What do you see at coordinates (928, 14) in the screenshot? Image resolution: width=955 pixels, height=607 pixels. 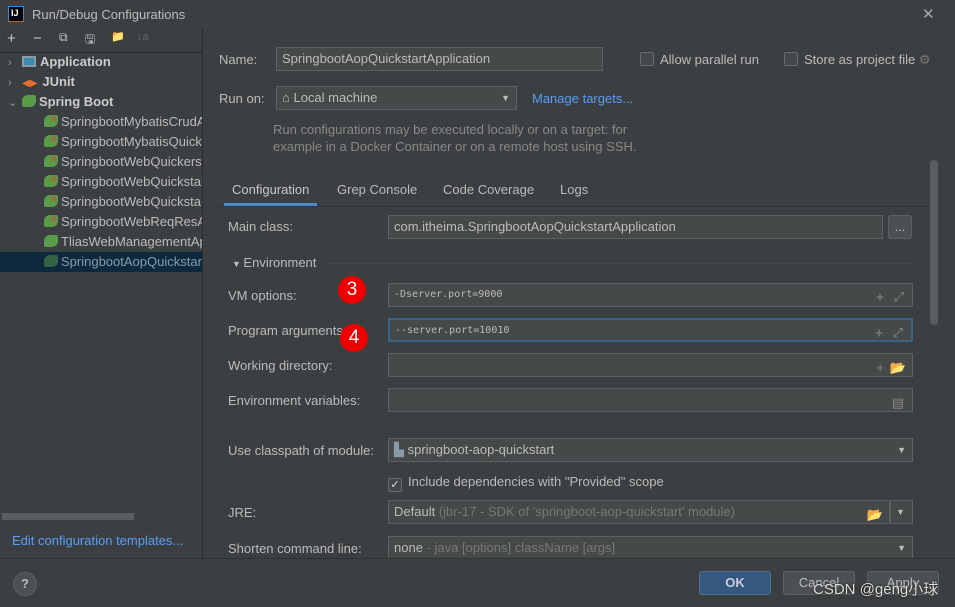 I see `close-button: ✕` at bounding box center [928, 14].